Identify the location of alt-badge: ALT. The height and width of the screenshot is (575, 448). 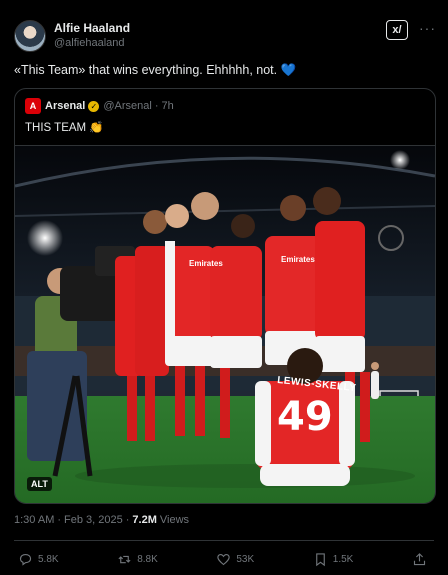
(39, 484).